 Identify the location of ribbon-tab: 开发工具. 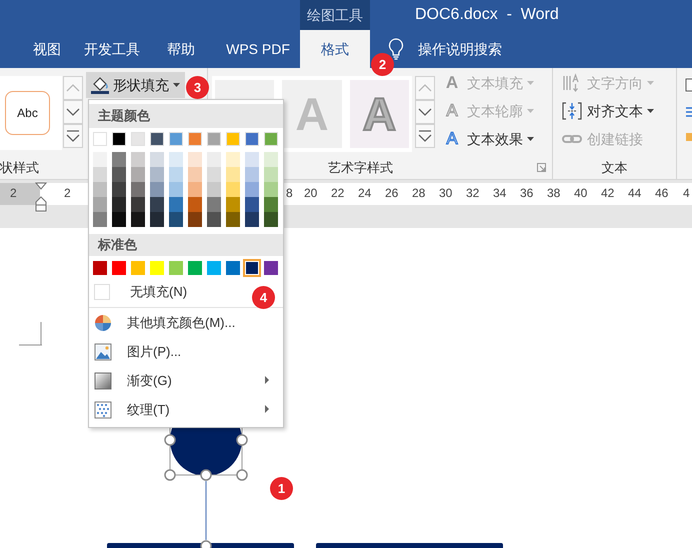
(112, 49).